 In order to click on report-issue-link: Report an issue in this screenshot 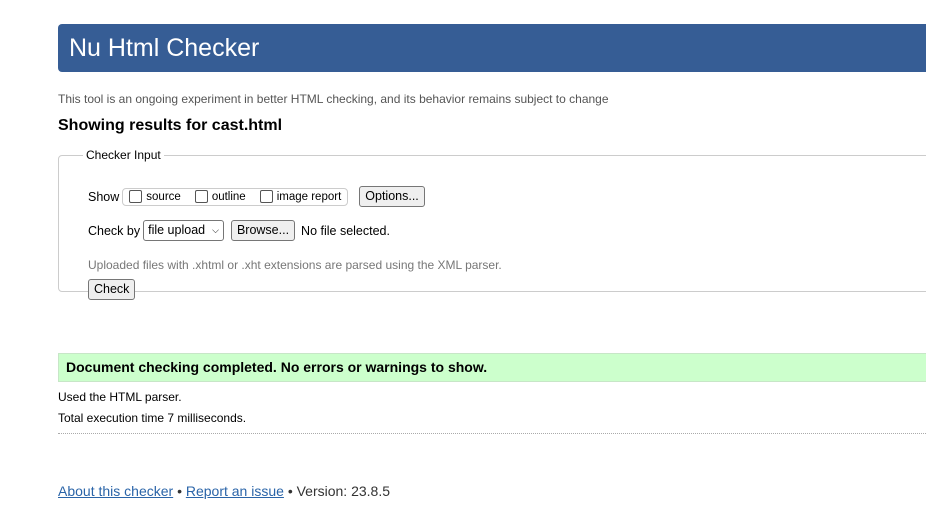, I will do `click(235, 491)`.